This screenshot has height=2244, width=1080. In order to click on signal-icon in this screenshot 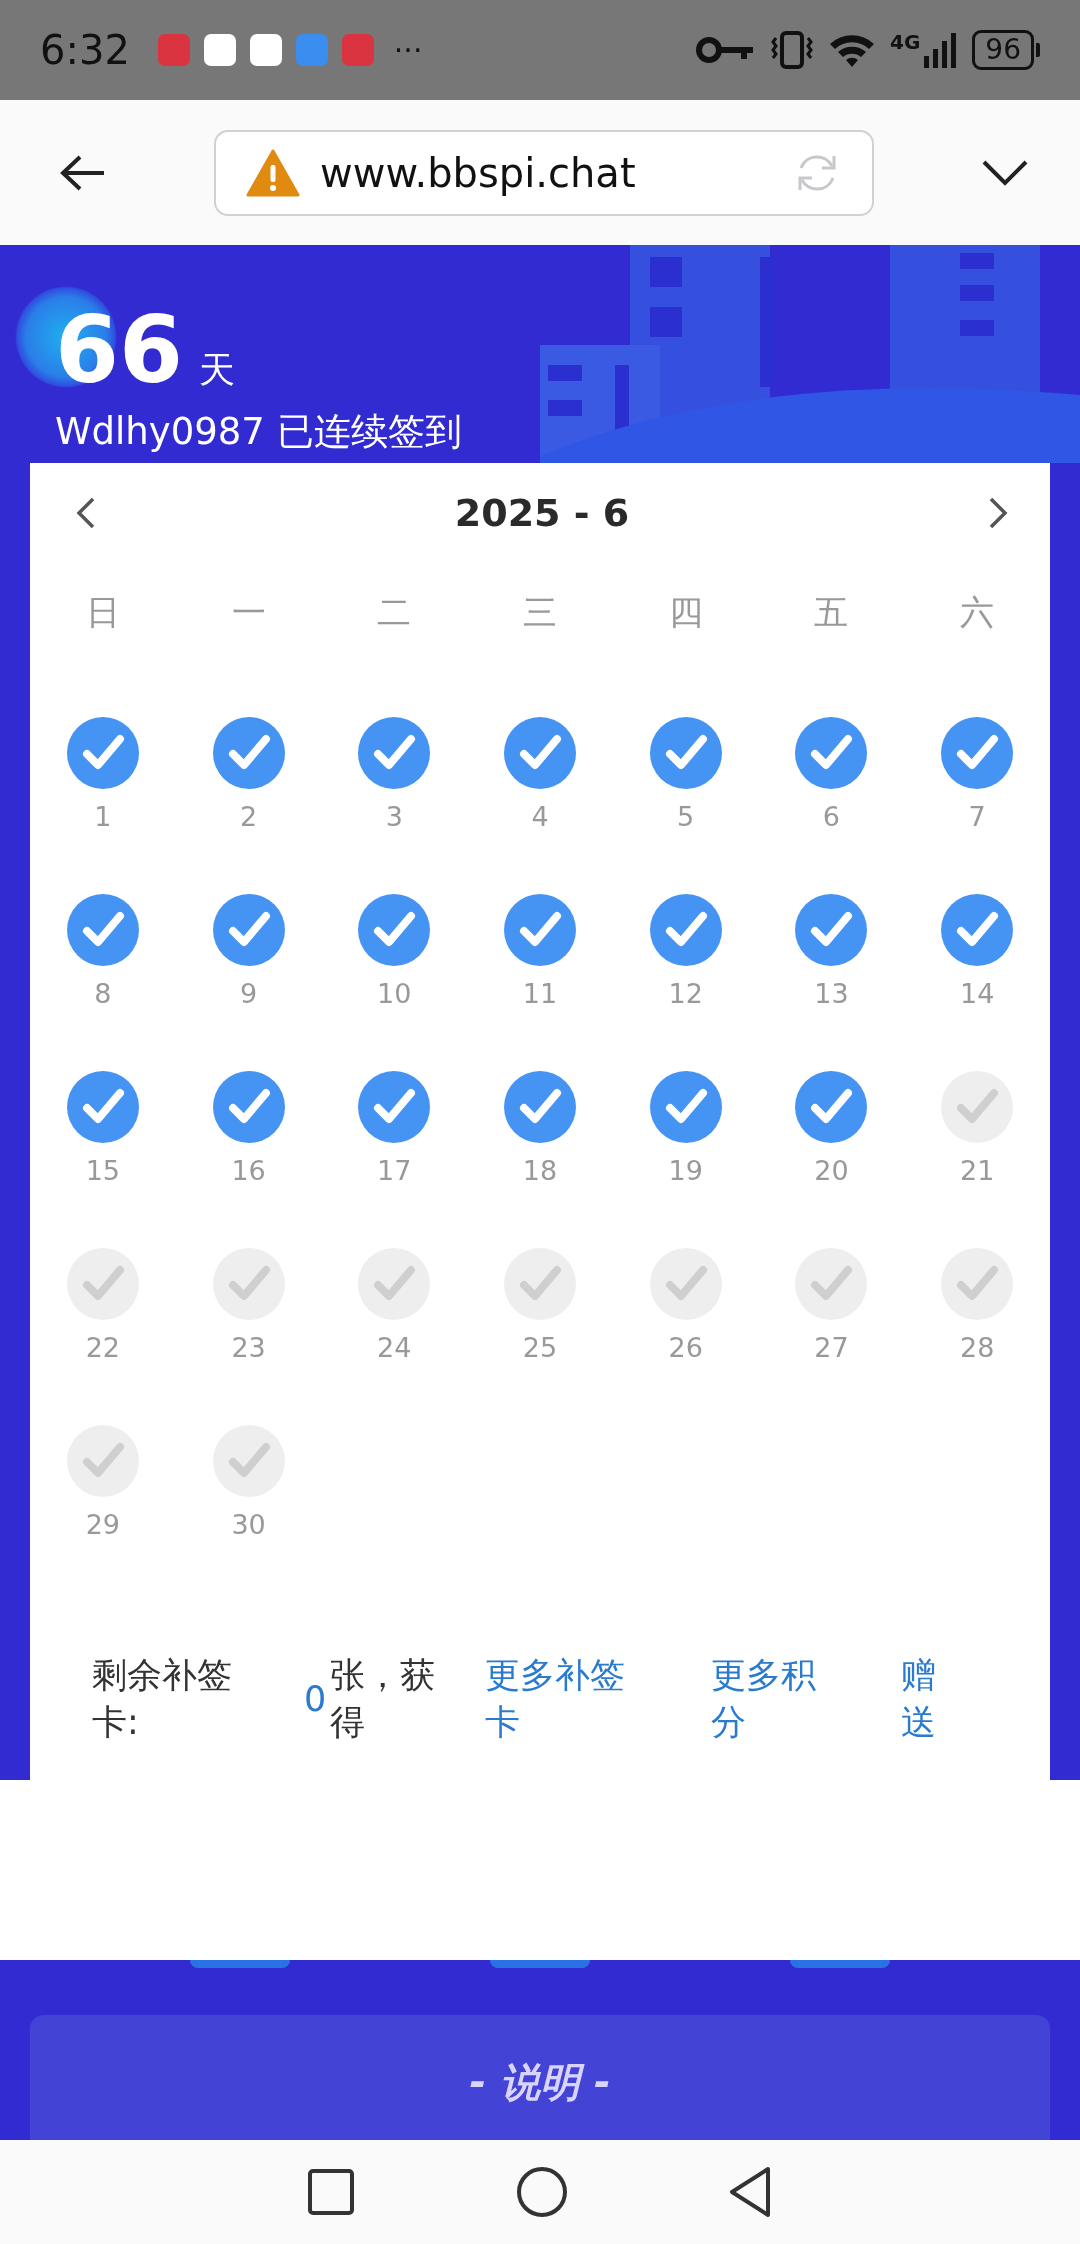, I will do `click(941, 50)`.